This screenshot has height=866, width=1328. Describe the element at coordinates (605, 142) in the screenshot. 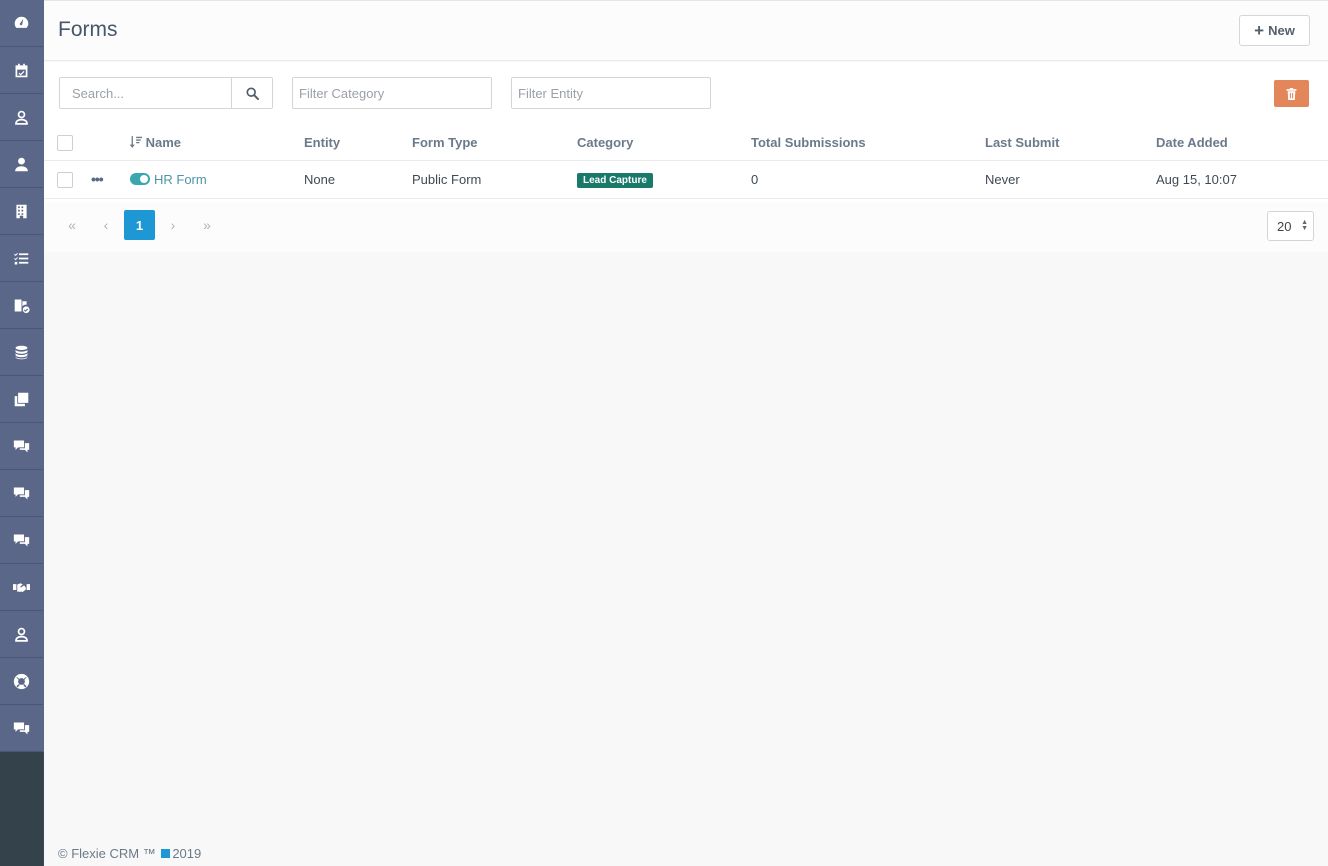

I see `column-category-header: Category` at that location.